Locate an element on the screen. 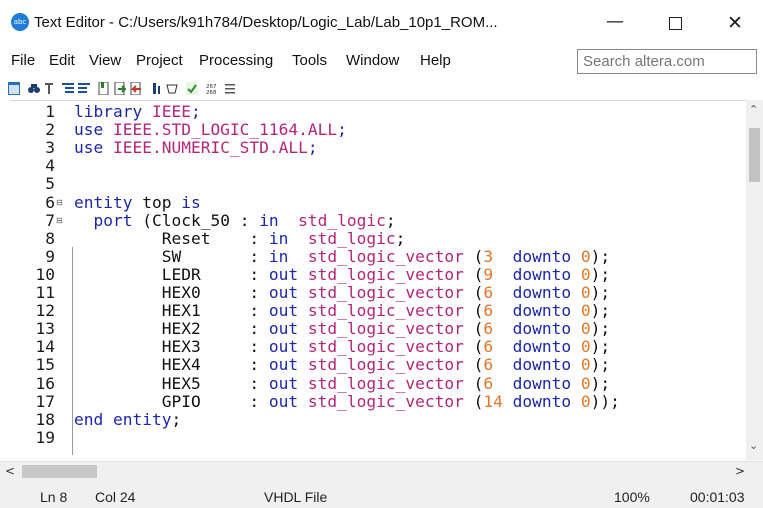 Image resolution: width=763 pixels, height=508 pixels. search-input is located at coordinates (667, 61).